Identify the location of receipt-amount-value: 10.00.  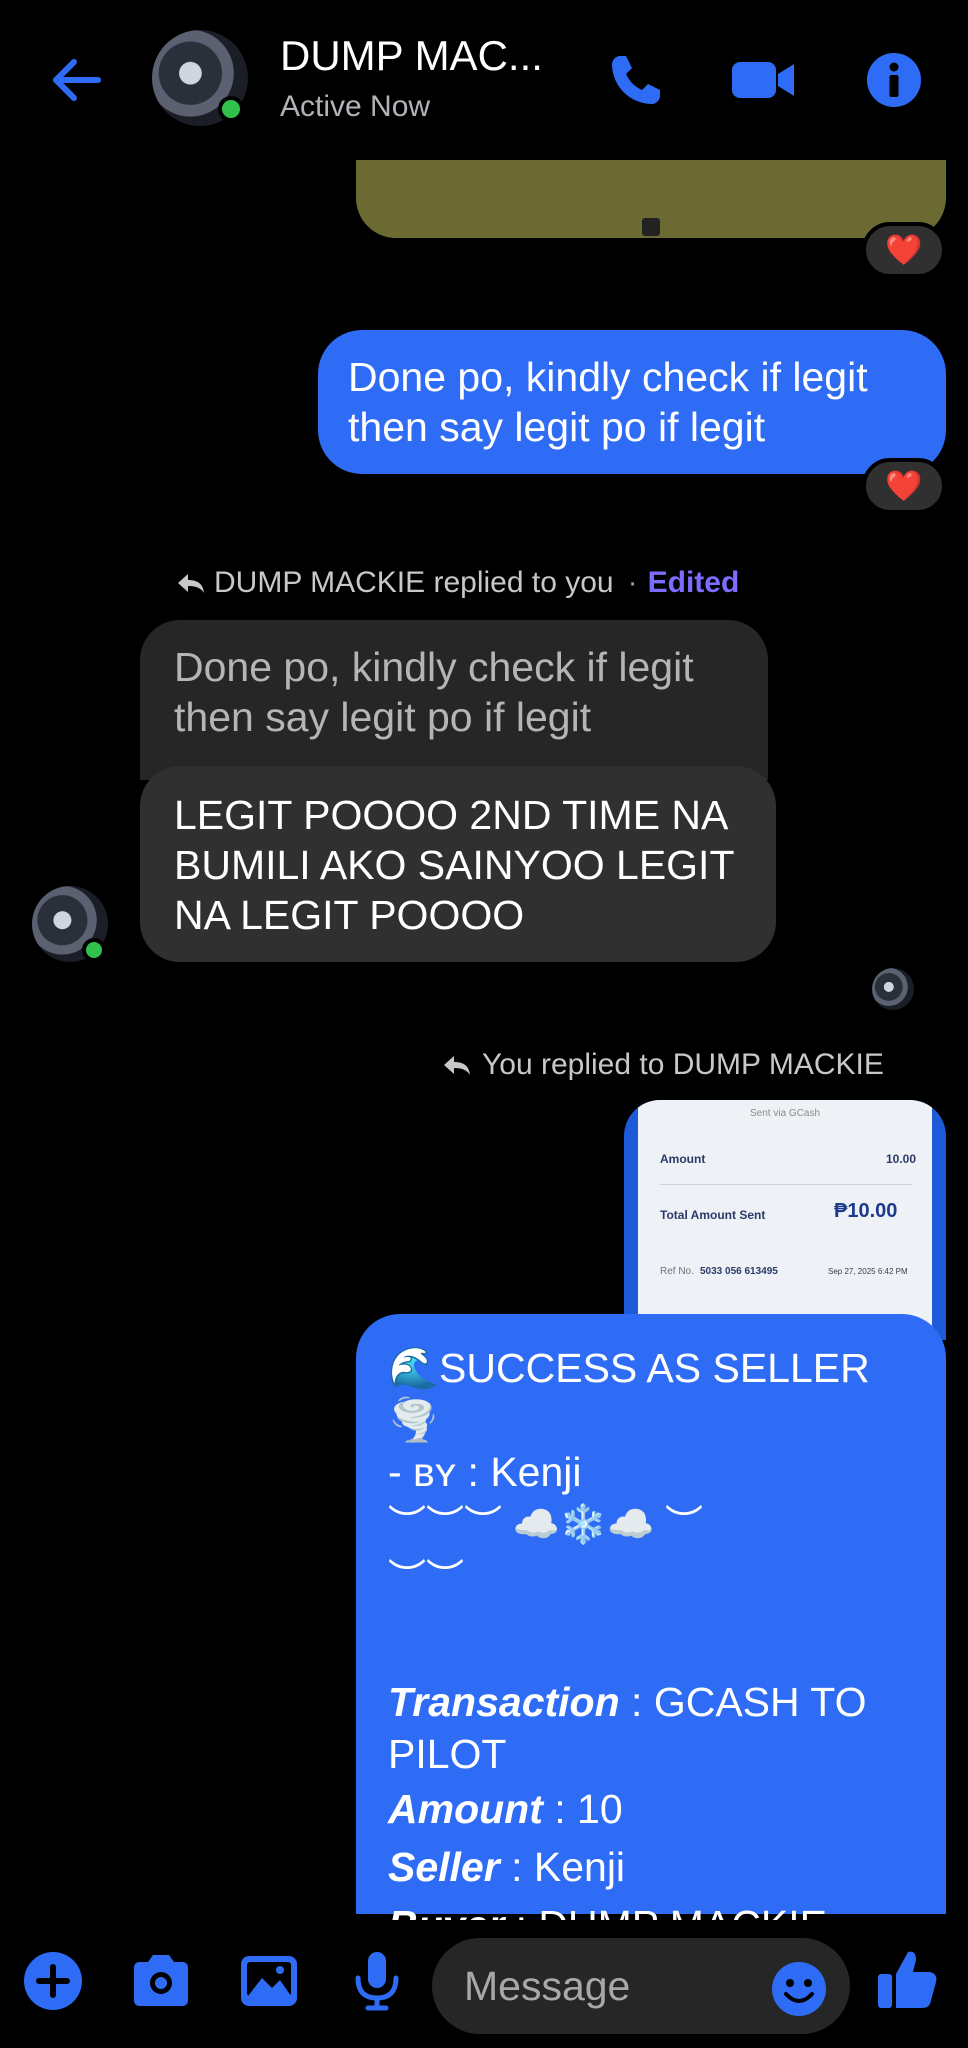
(901, 1159).